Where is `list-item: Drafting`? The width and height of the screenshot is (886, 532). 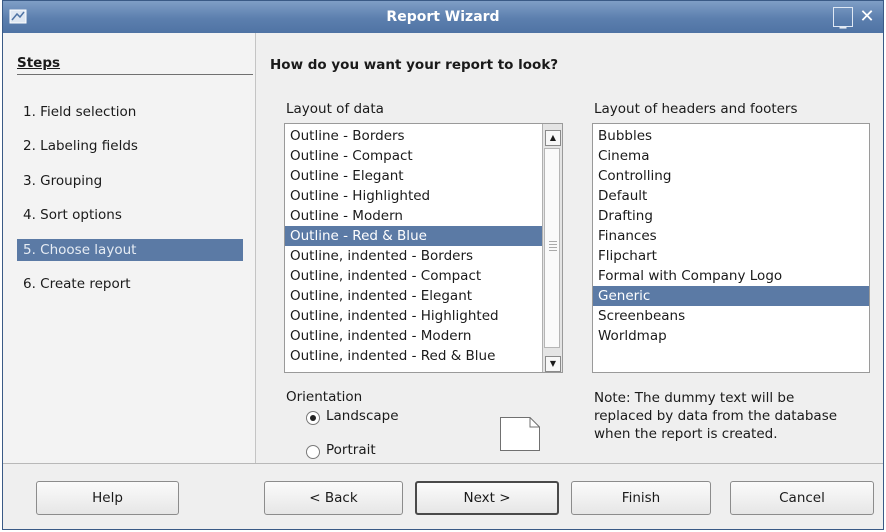
list-item: Drafting is located at coordinates (731, 216).